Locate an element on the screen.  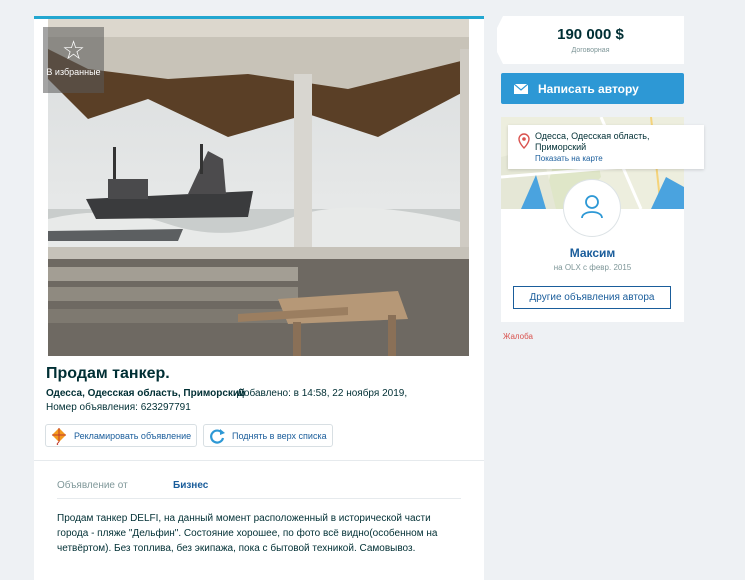
seller-name: Максим is located at coordinates (592, 253).